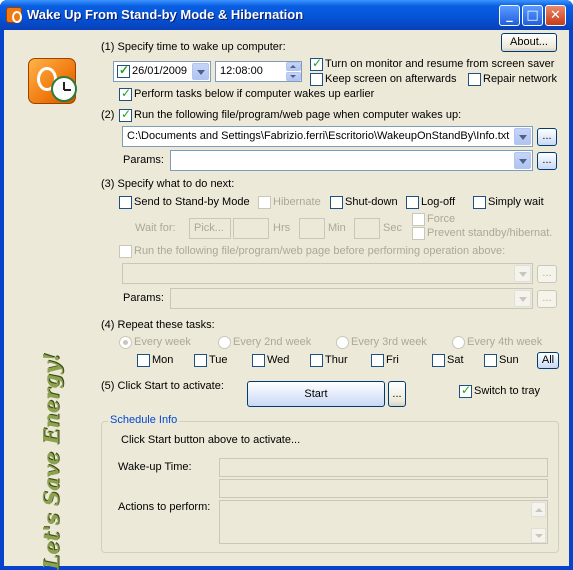  Describe the element at coordinates (297, 202) in the screenshot. I see `hibernate-label: Hibernate` at that location.